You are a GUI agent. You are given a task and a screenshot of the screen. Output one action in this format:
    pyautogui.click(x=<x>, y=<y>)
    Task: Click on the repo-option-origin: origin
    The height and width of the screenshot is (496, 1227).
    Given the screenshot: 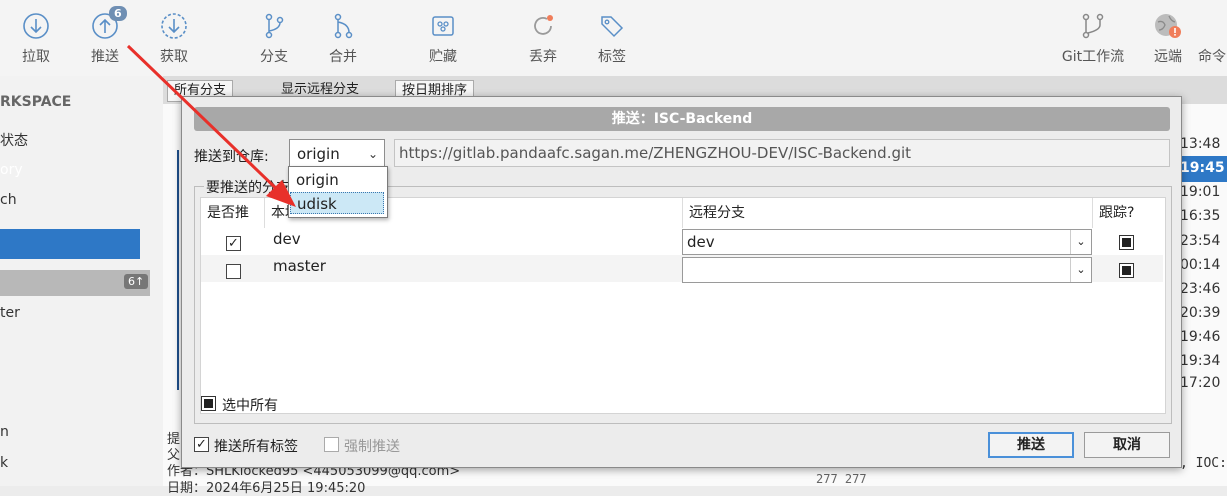 What is the action you would take?
    pyautogui.click(x=337, y=180)
    